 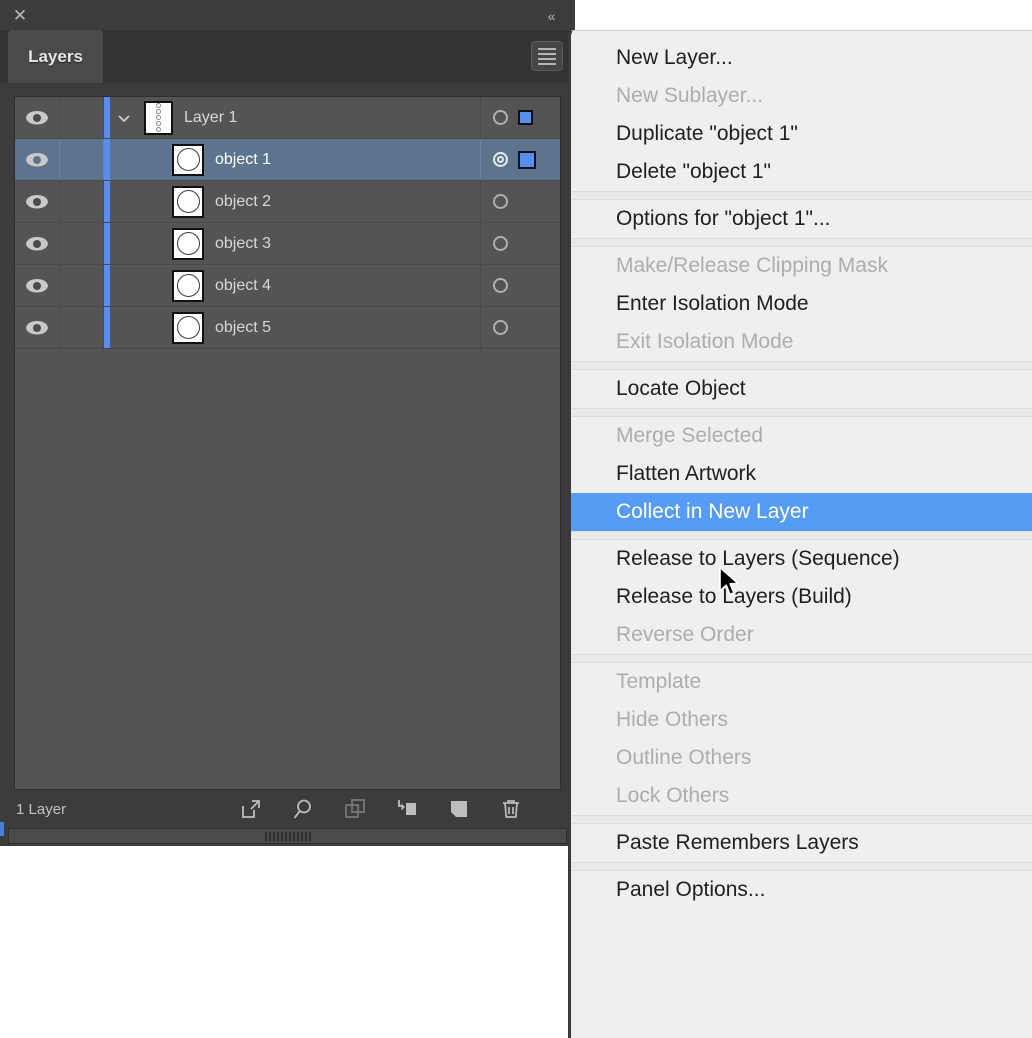 I want to click on layer-row-main: object 2, so click(x=295, y=201).